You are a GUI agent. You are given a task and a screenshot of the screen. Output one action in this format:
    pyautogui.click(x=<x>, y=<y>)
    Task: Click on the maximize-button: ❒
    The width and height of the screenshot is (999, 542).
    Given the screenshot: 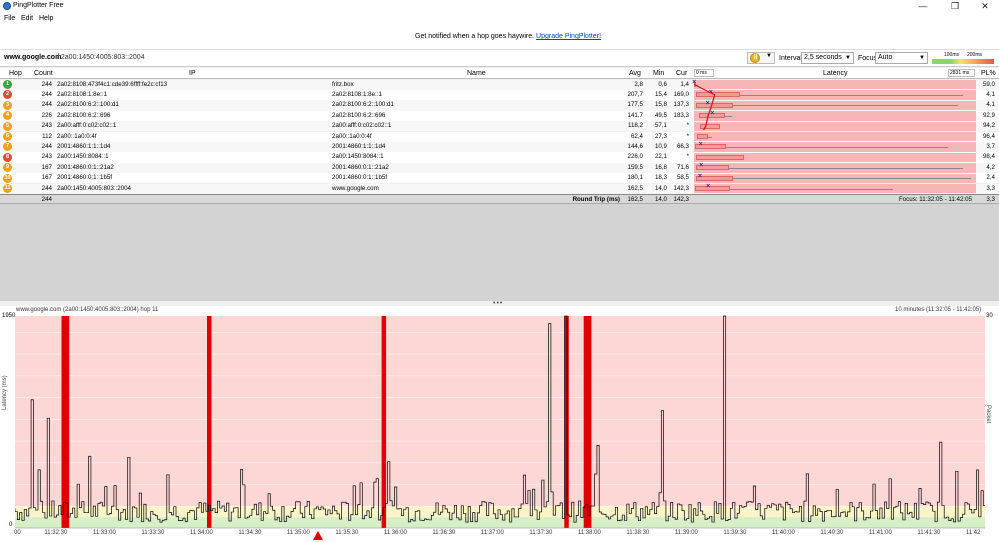 What is the action you would take?
    pyautogui.click(x=955, y=6)
    